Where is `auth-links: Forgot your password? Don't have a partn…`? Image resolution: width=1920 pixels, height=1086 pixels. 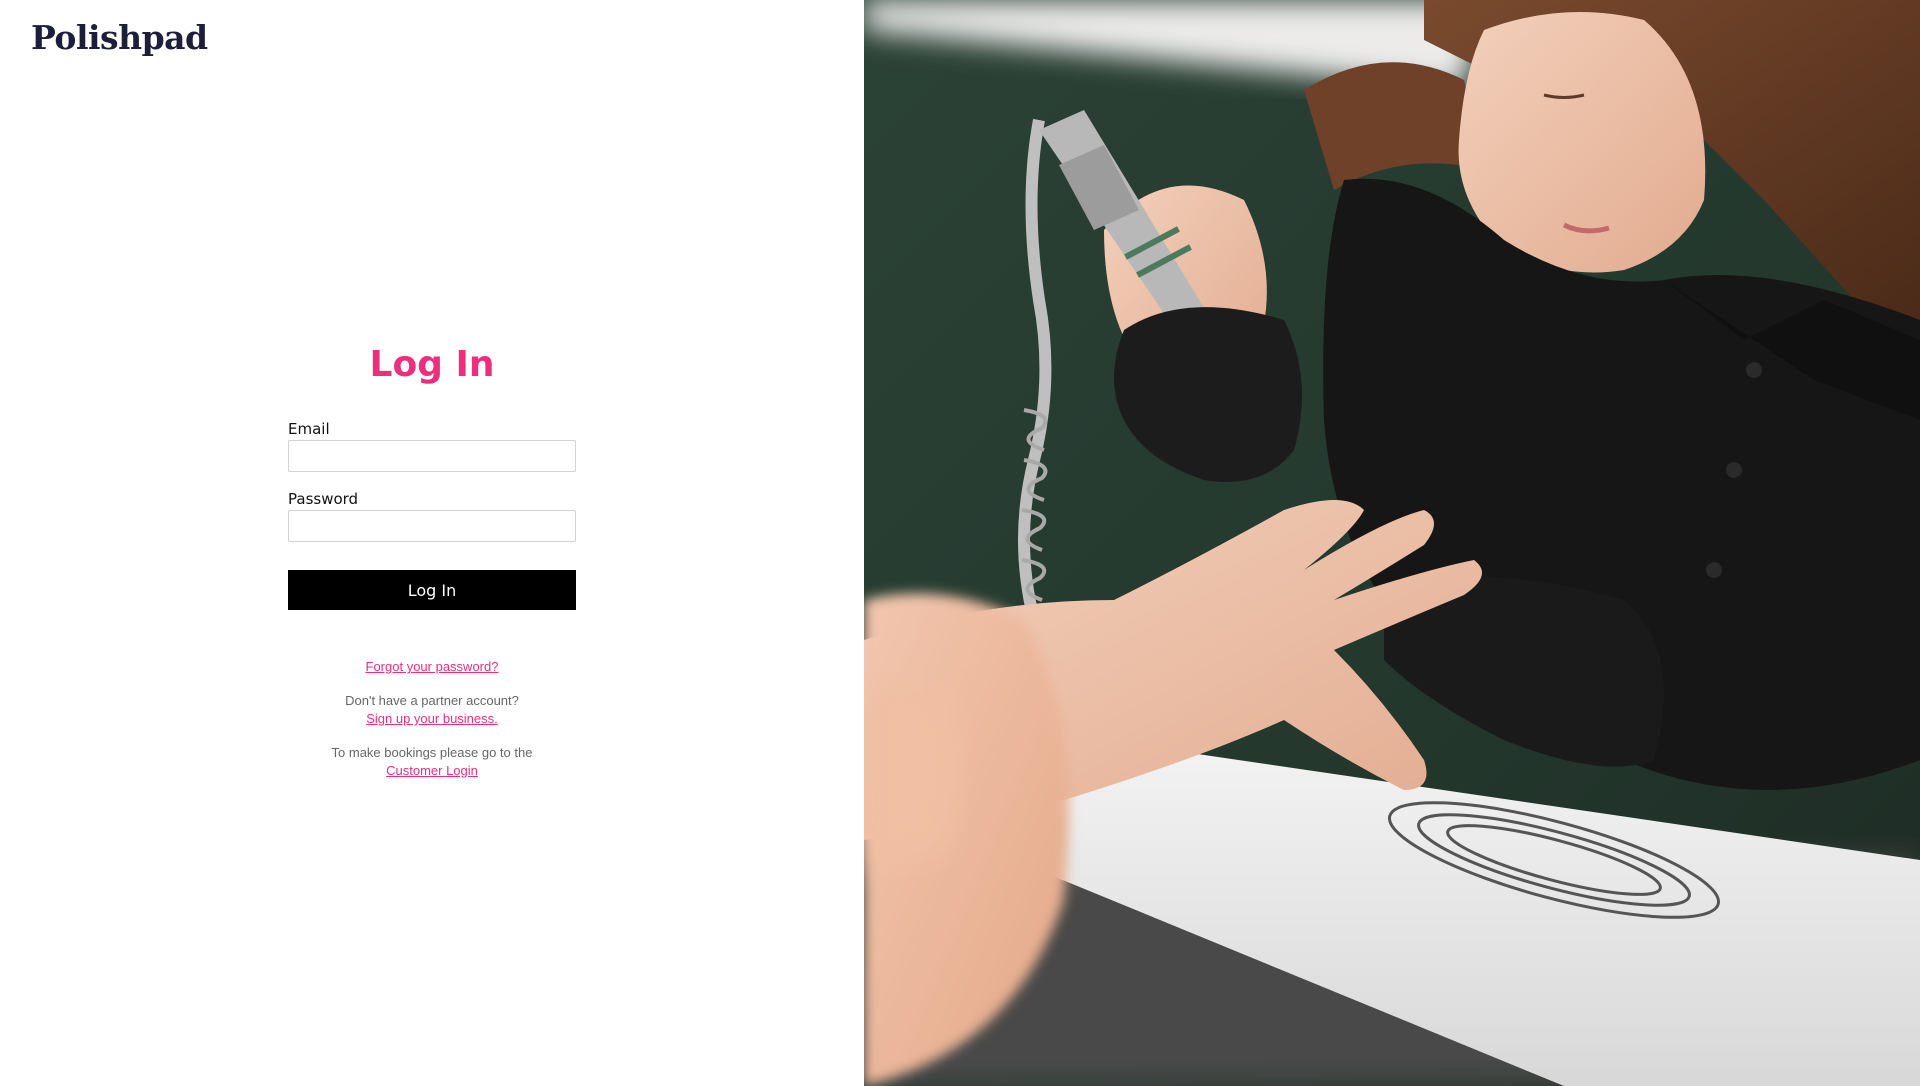
auth-links: Forgot your password? Don't have a partn… is located at coordinates (432, 719).